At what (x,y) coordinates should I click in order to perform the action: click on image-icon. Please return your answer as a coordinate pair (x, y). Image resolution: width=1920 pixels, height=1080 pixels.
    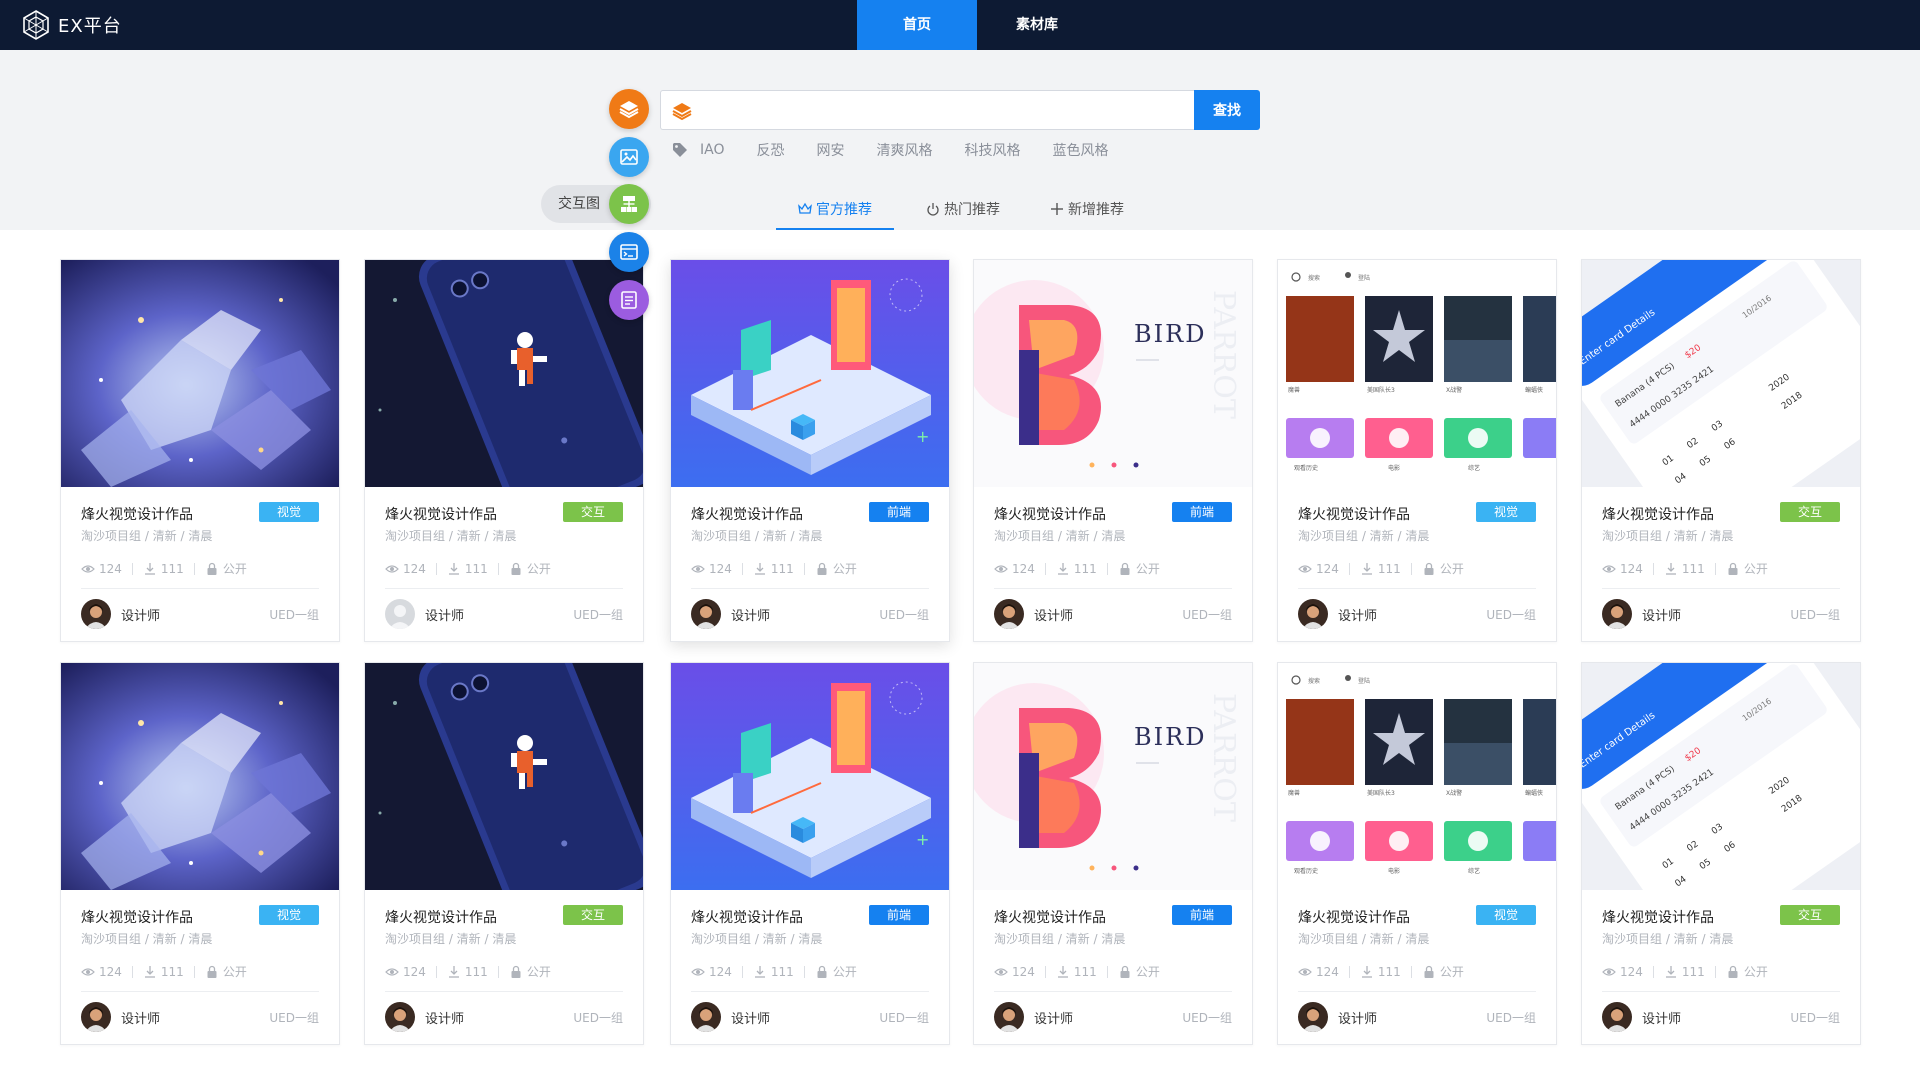
    Looking at the image, I should click on (629, 157).